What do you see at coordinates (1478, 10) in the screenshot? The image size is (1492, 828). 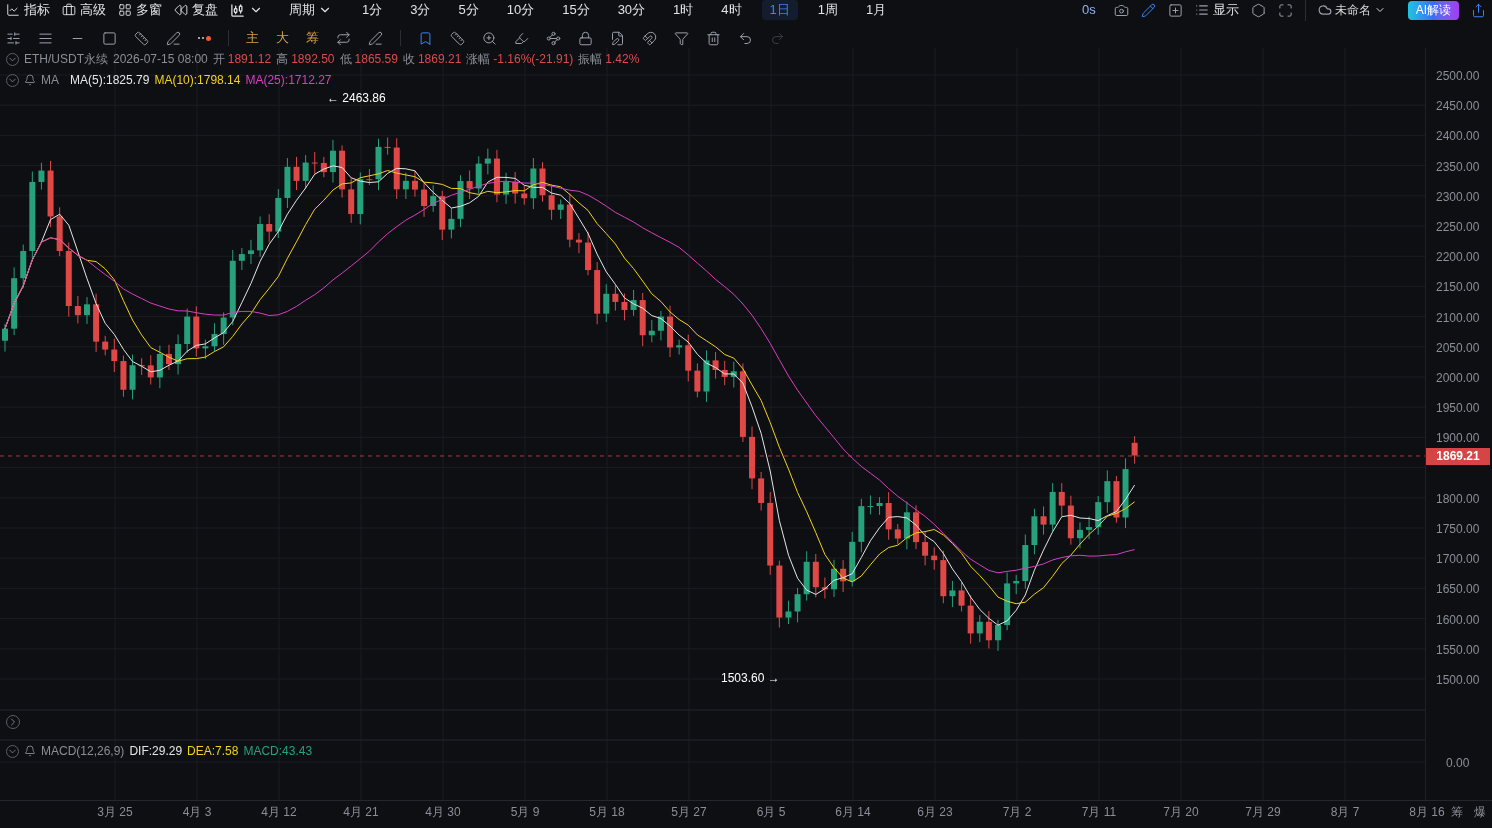 I see `share-icon` at bounding box center [1478, 10].